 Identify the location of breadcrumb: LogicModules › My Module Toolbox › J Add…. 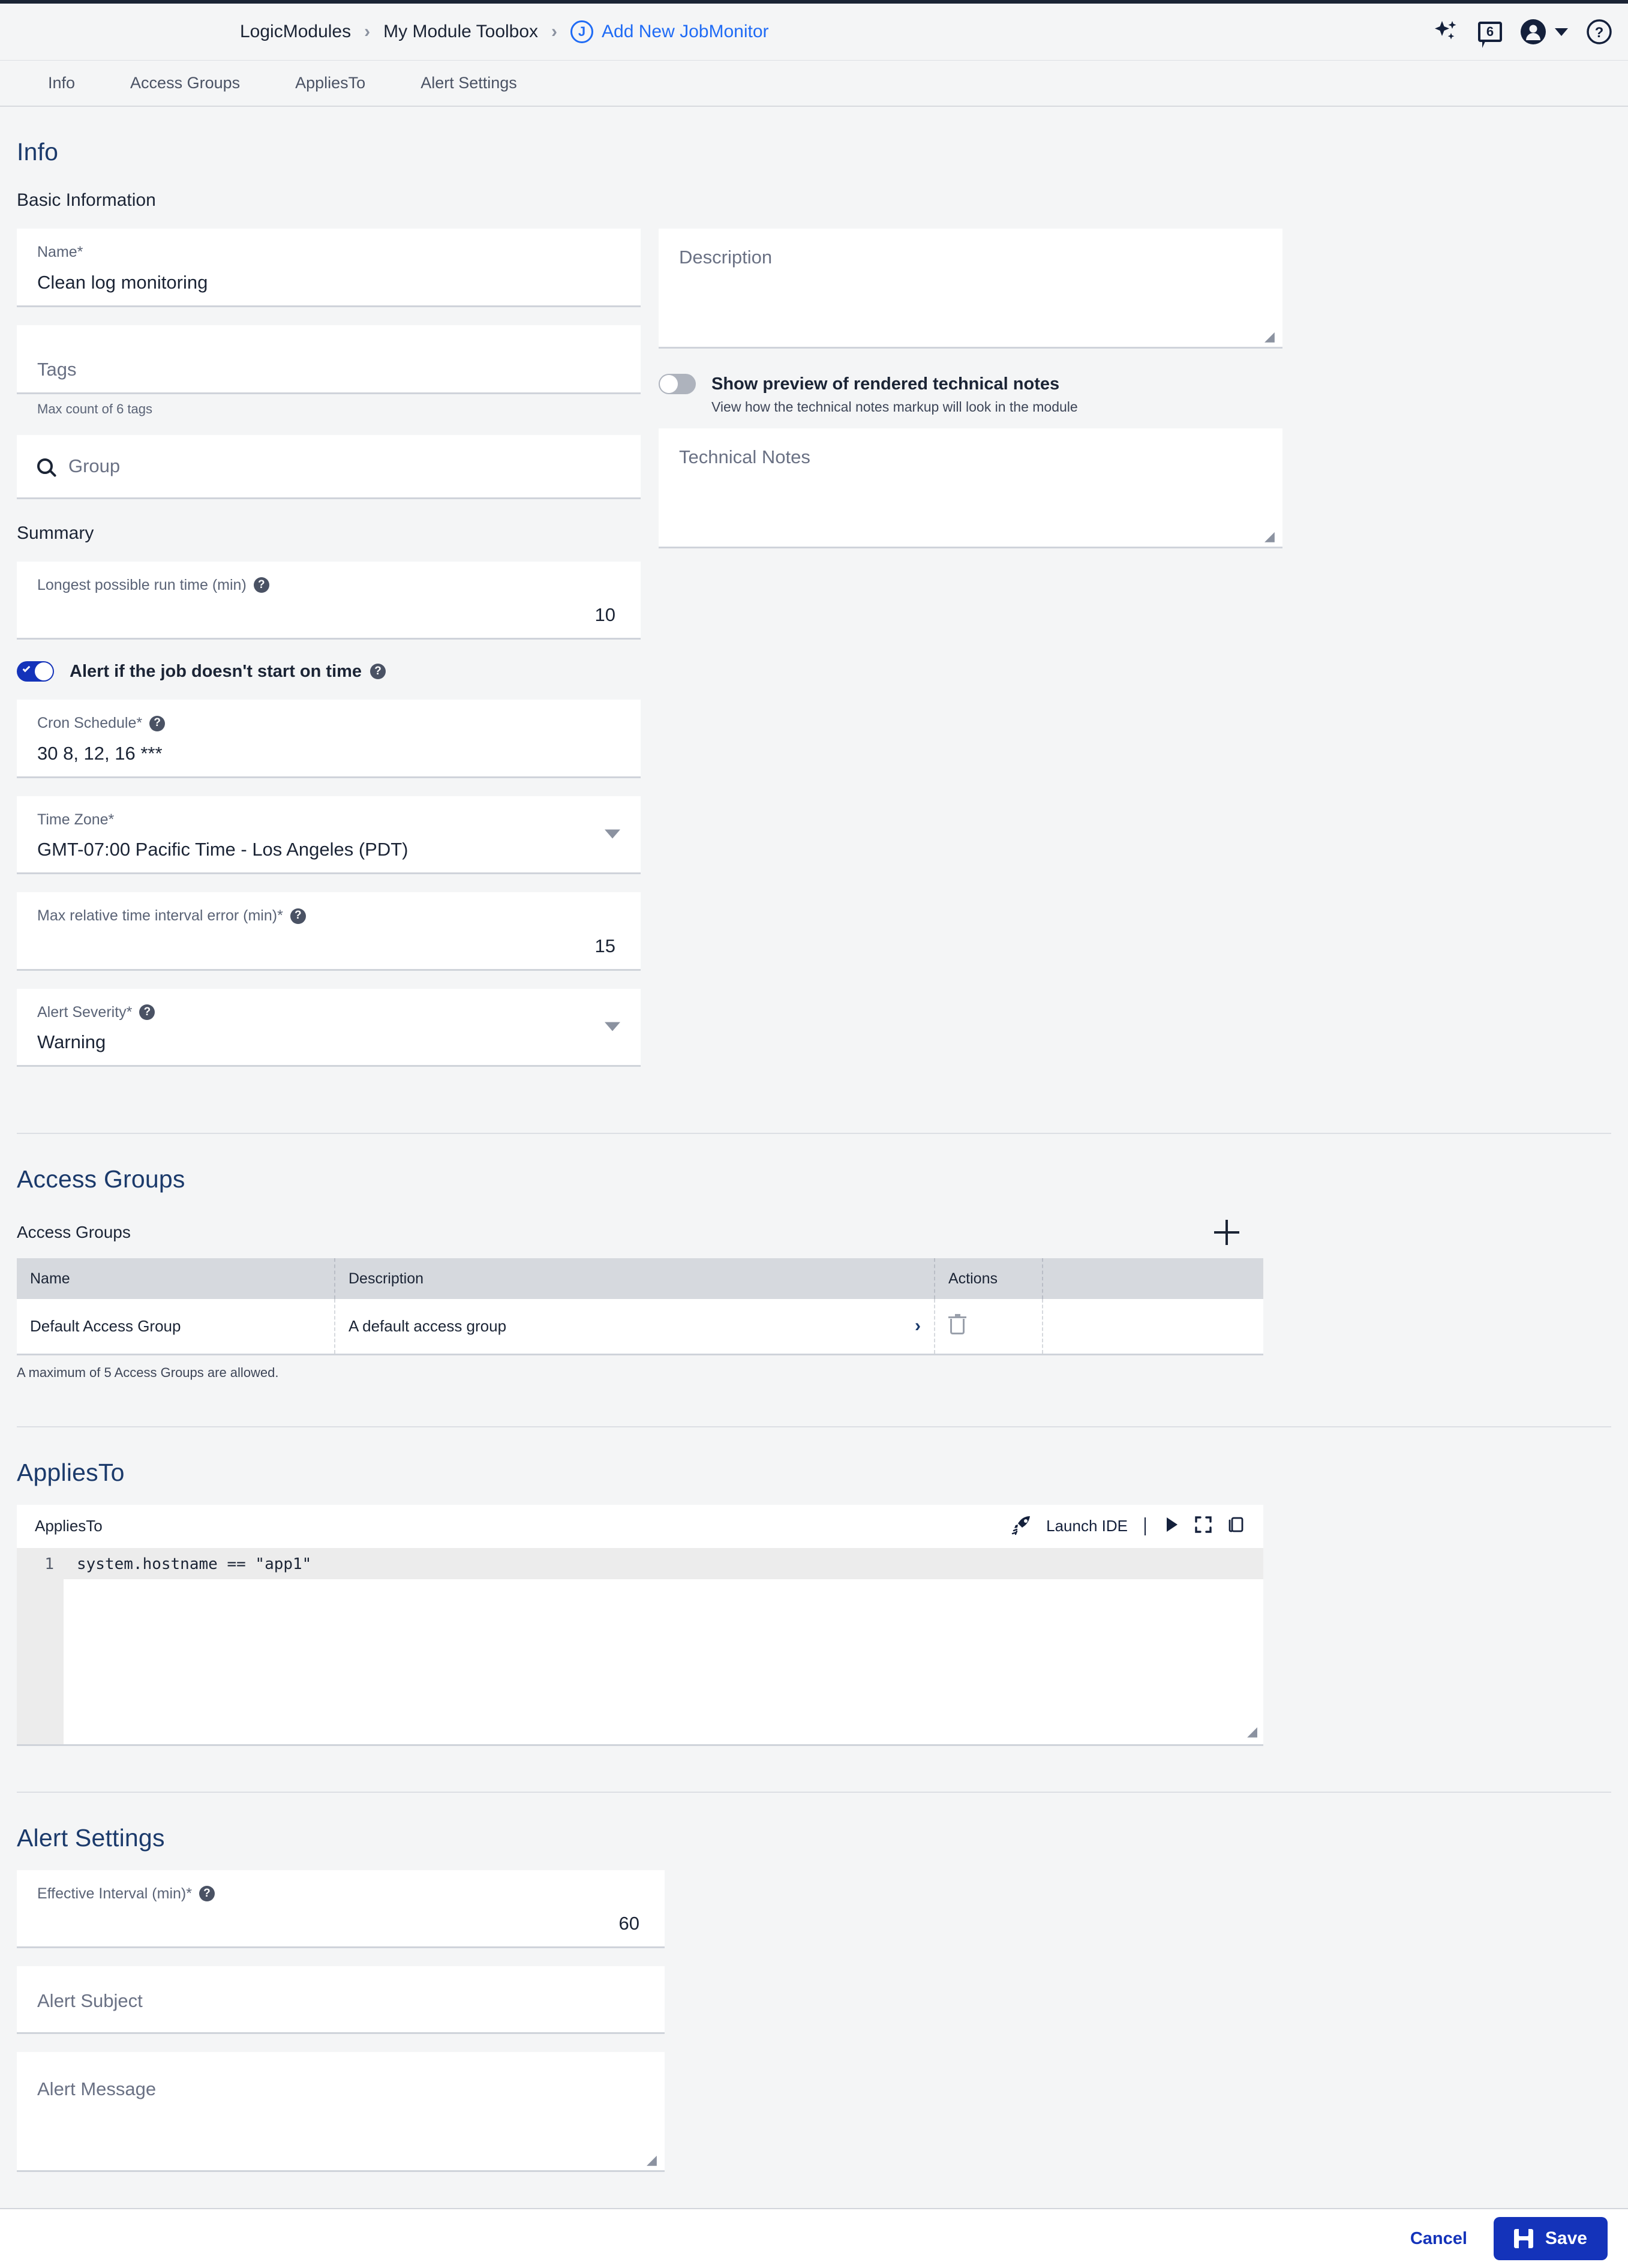
(505, 31).